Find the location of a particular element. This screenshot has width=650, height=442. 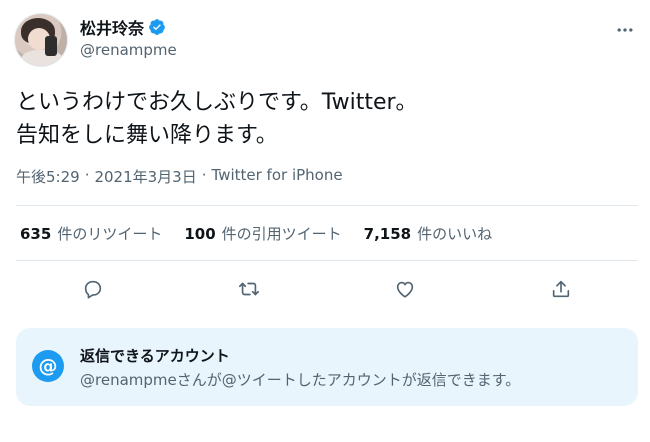

more-options-icon is located at coordinates (625, 30).